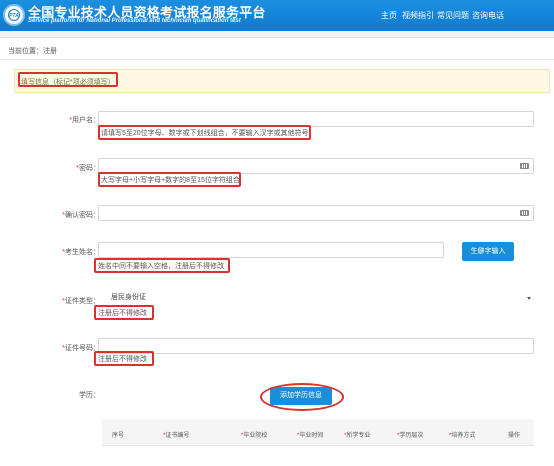 The image size is (554, 466). I want to click on column-header: *学历层次, so click(410, 436).